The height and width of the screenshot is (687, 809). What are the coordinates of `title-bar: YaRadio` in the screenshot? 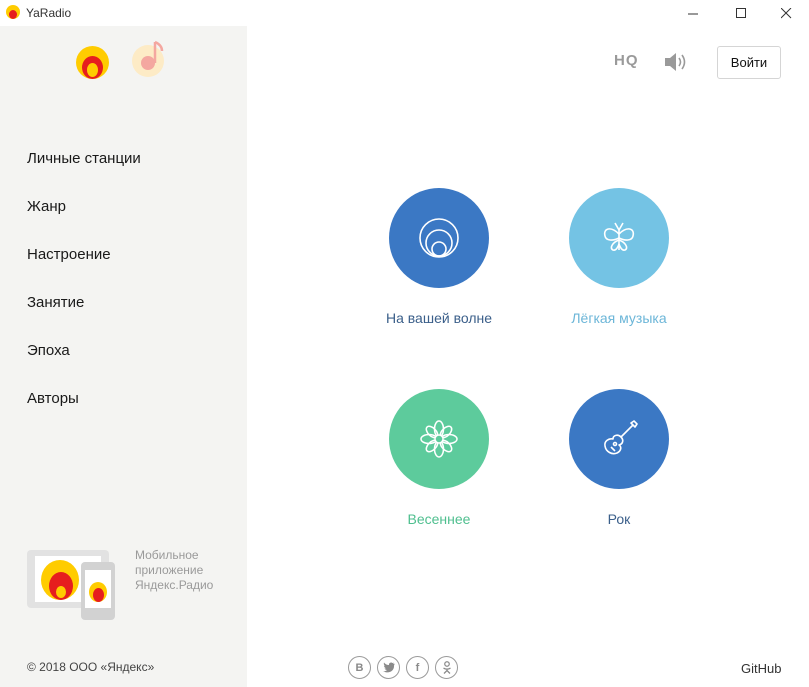 It's located at (404, 13).